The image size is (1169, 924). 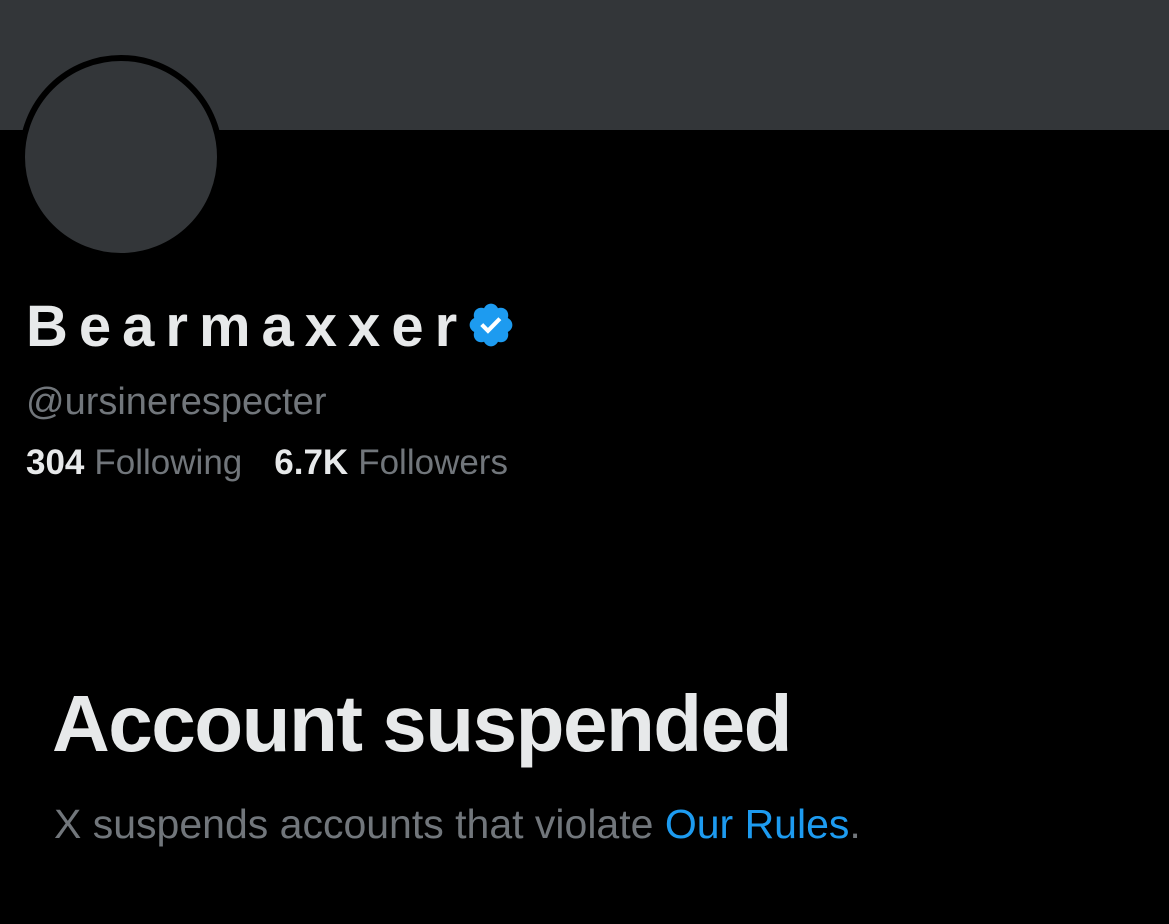 I want to click on suspension-title: Account suspended, so click(x=422, y=723).